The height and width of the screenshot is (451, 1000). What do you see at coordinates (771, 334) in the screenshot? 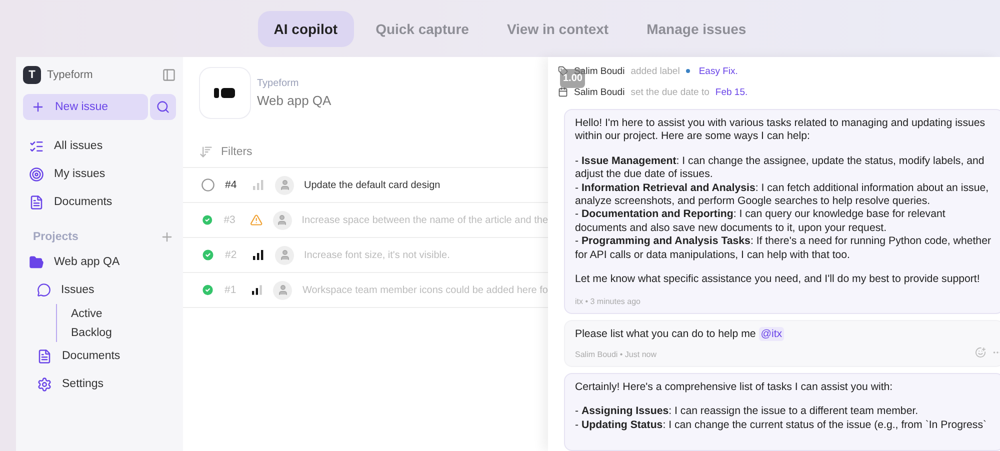
I see `mention-link: @itx` at bounding box center [771, 334].